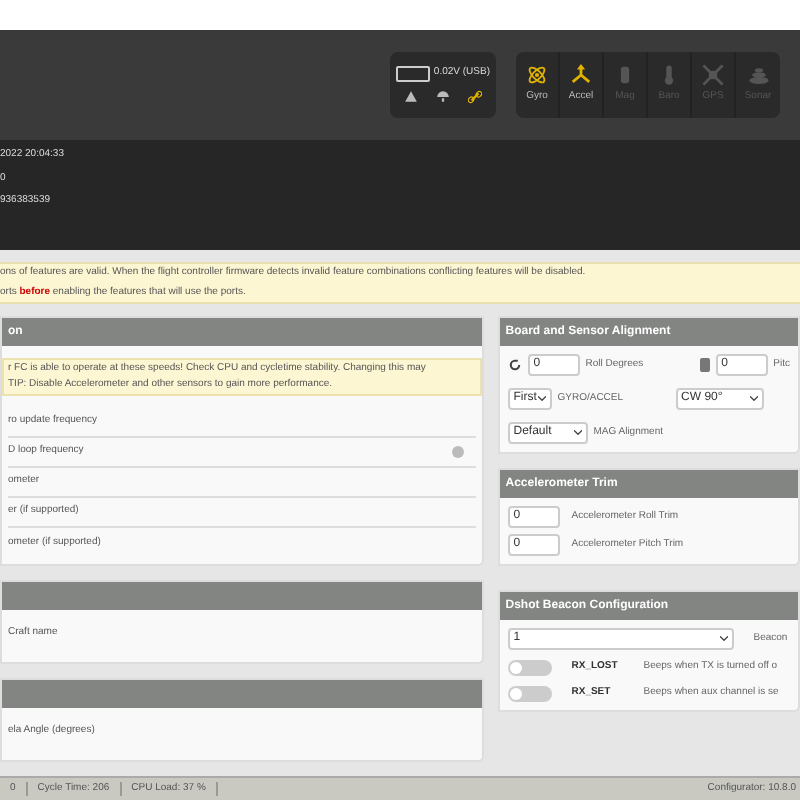  Describe the element at coordinates (457, 452) in the screenshot. I see `help-icon` at that location.